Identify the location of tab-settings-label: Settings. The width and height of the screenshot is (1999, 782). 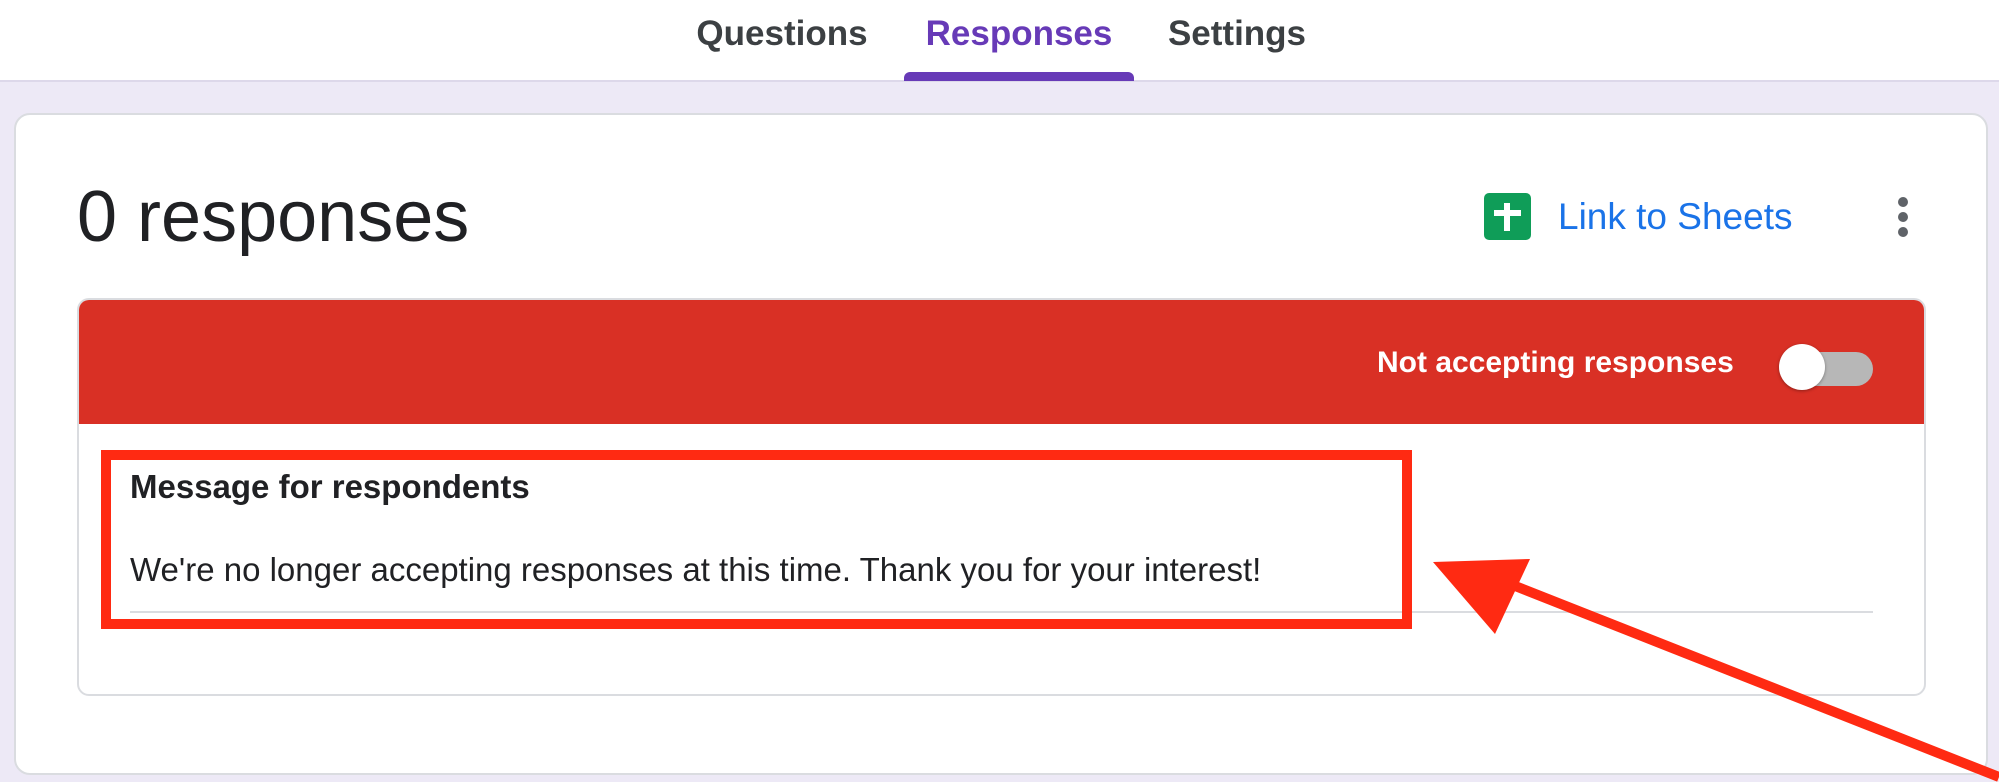
(1237, 33).